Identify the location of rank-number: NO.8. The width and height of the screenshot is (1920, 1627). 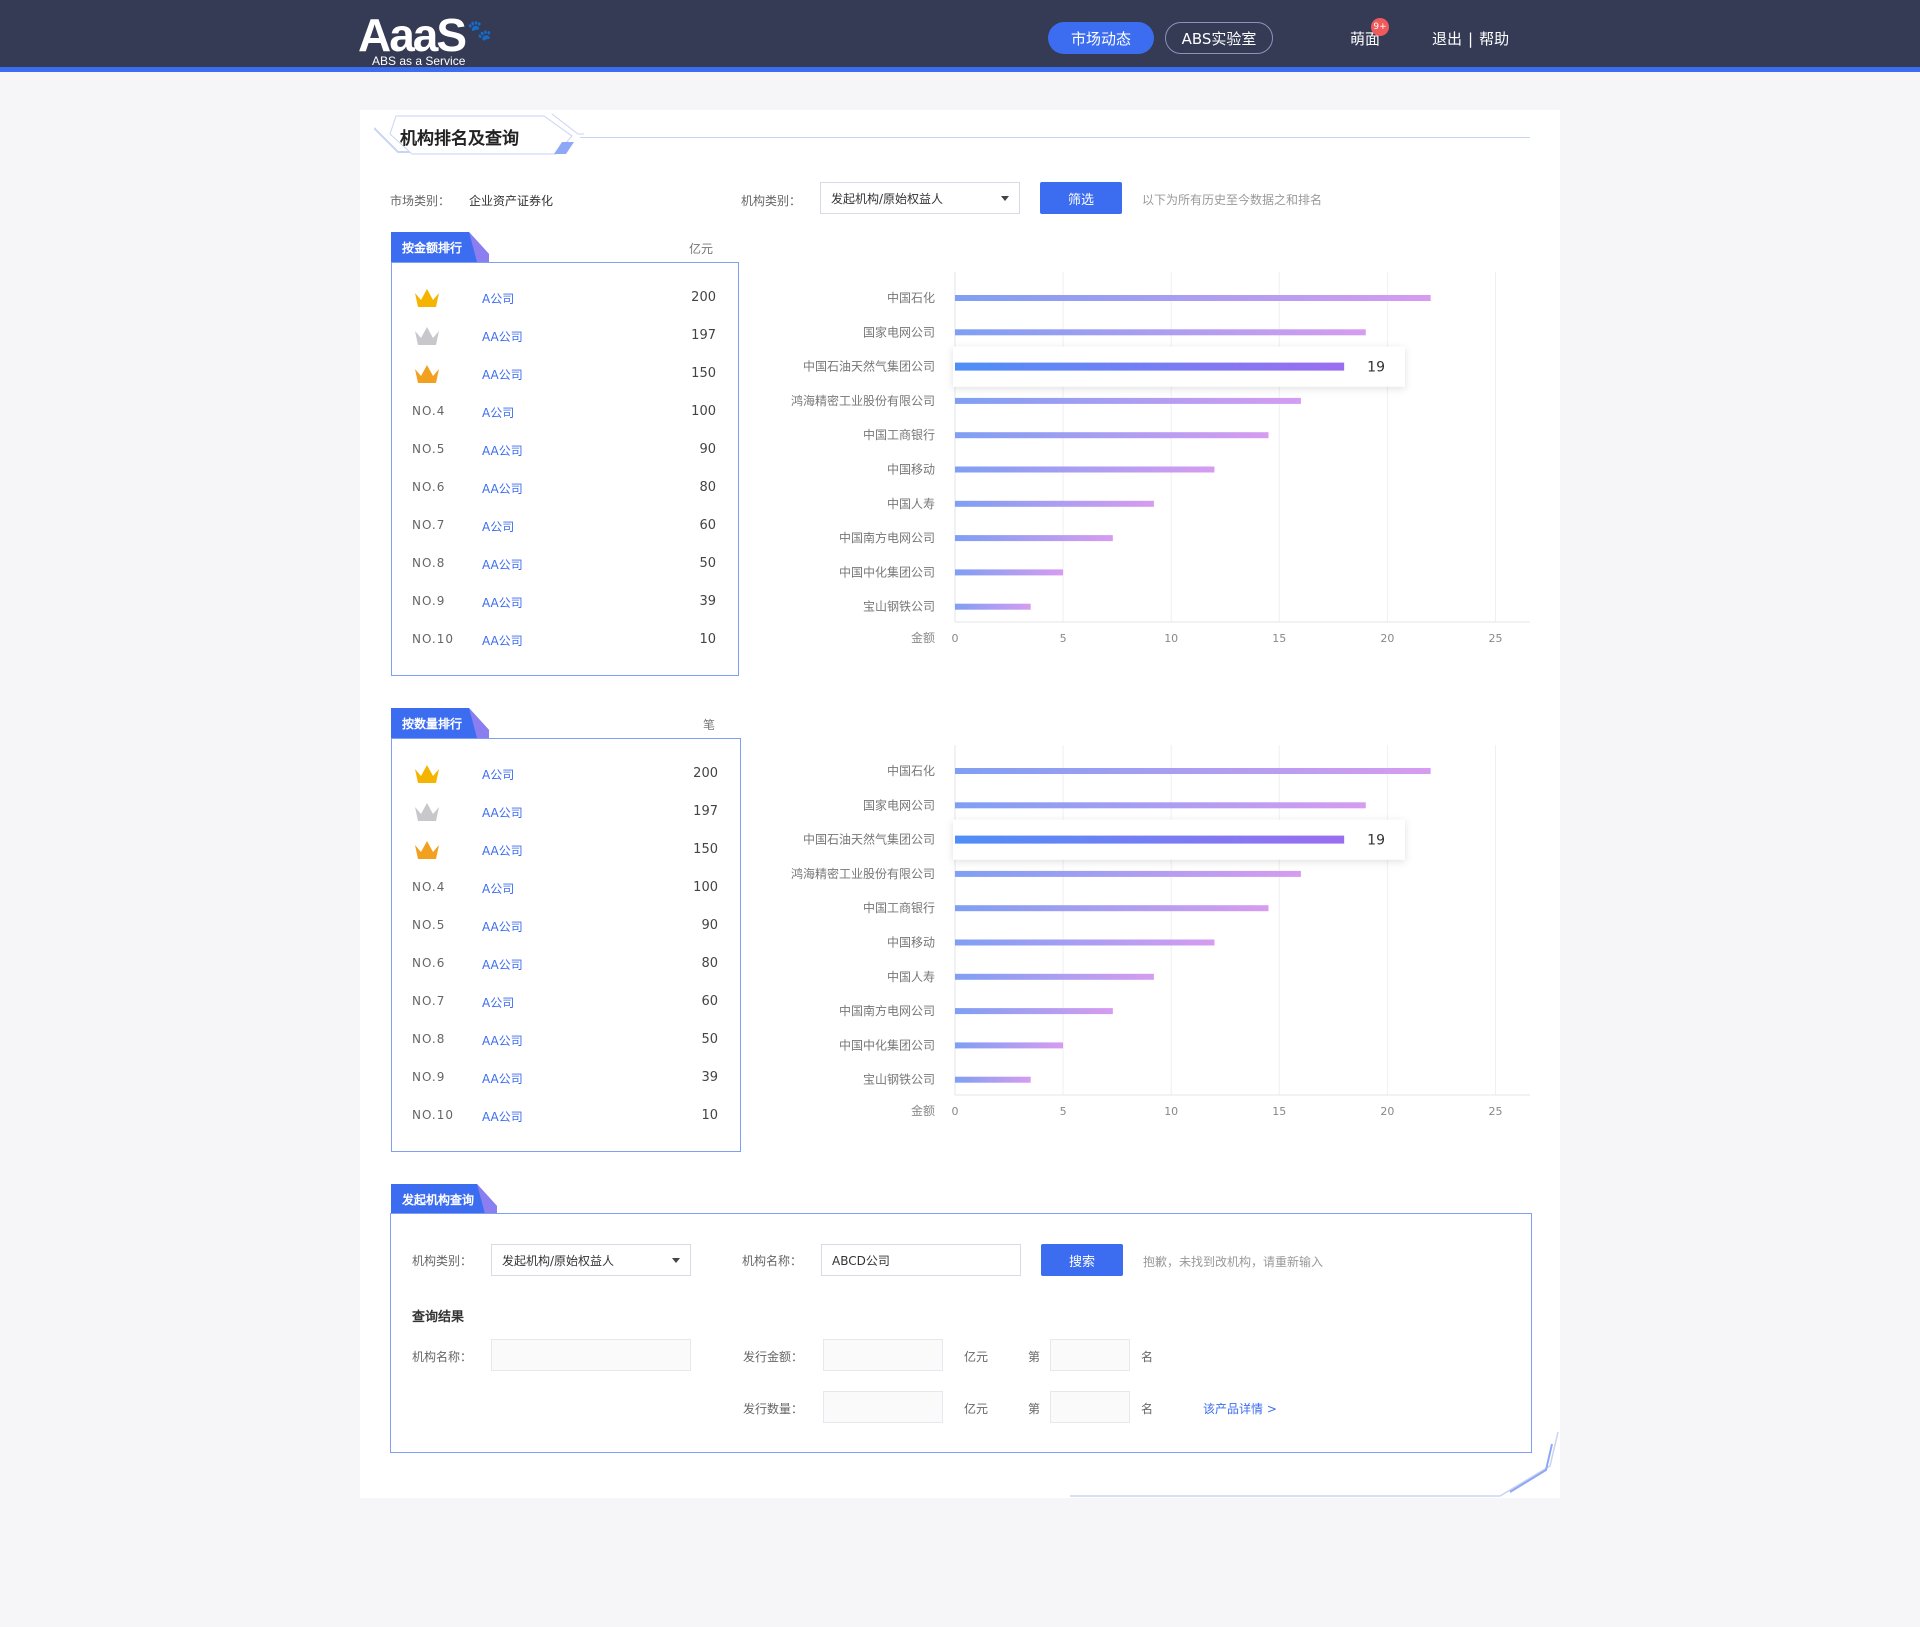
(429, 563).